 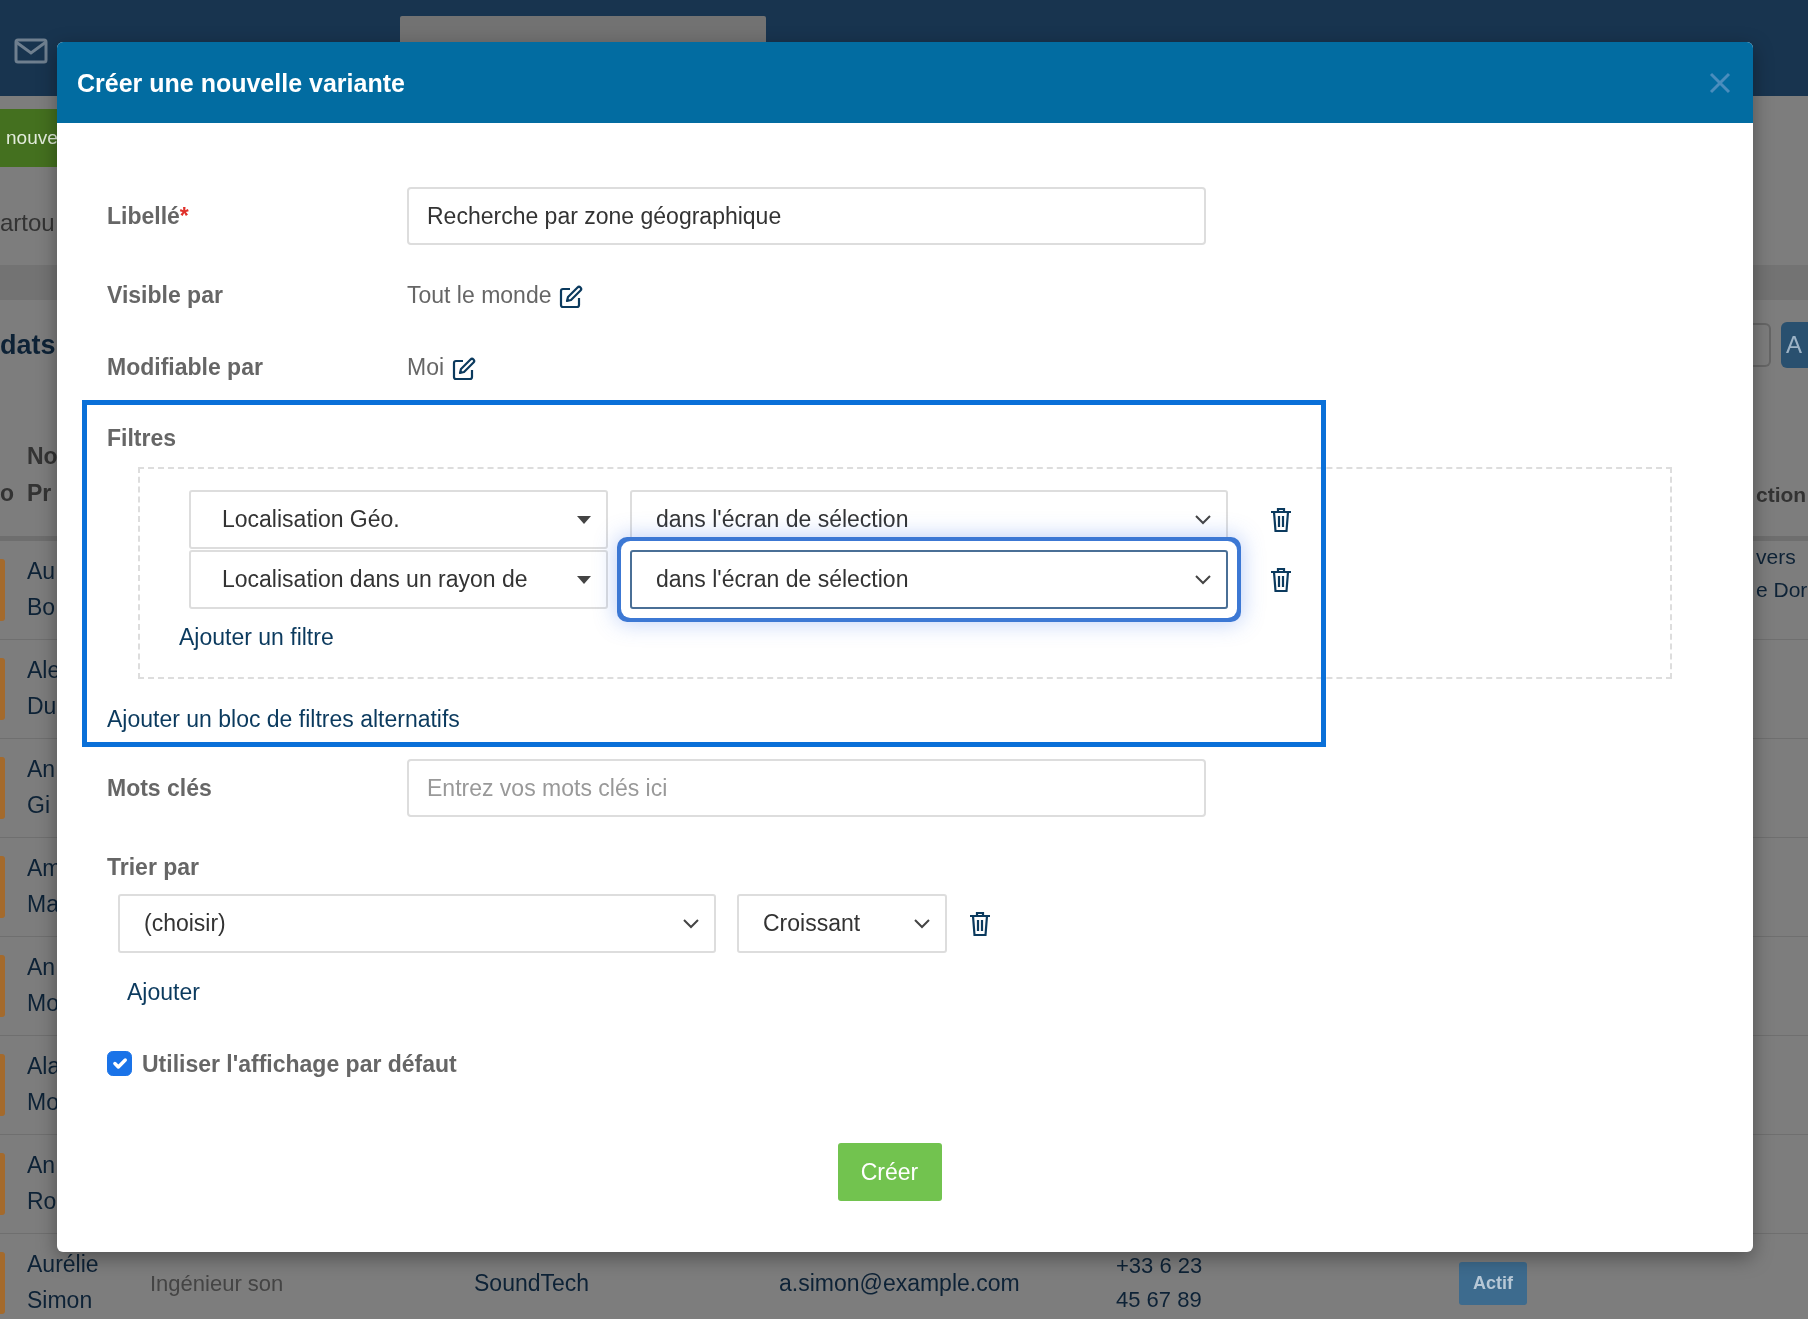 What do you see at coordinates (8, 494) in the screenshot?
I see `column-header: o` at bounding box center [8, 494].